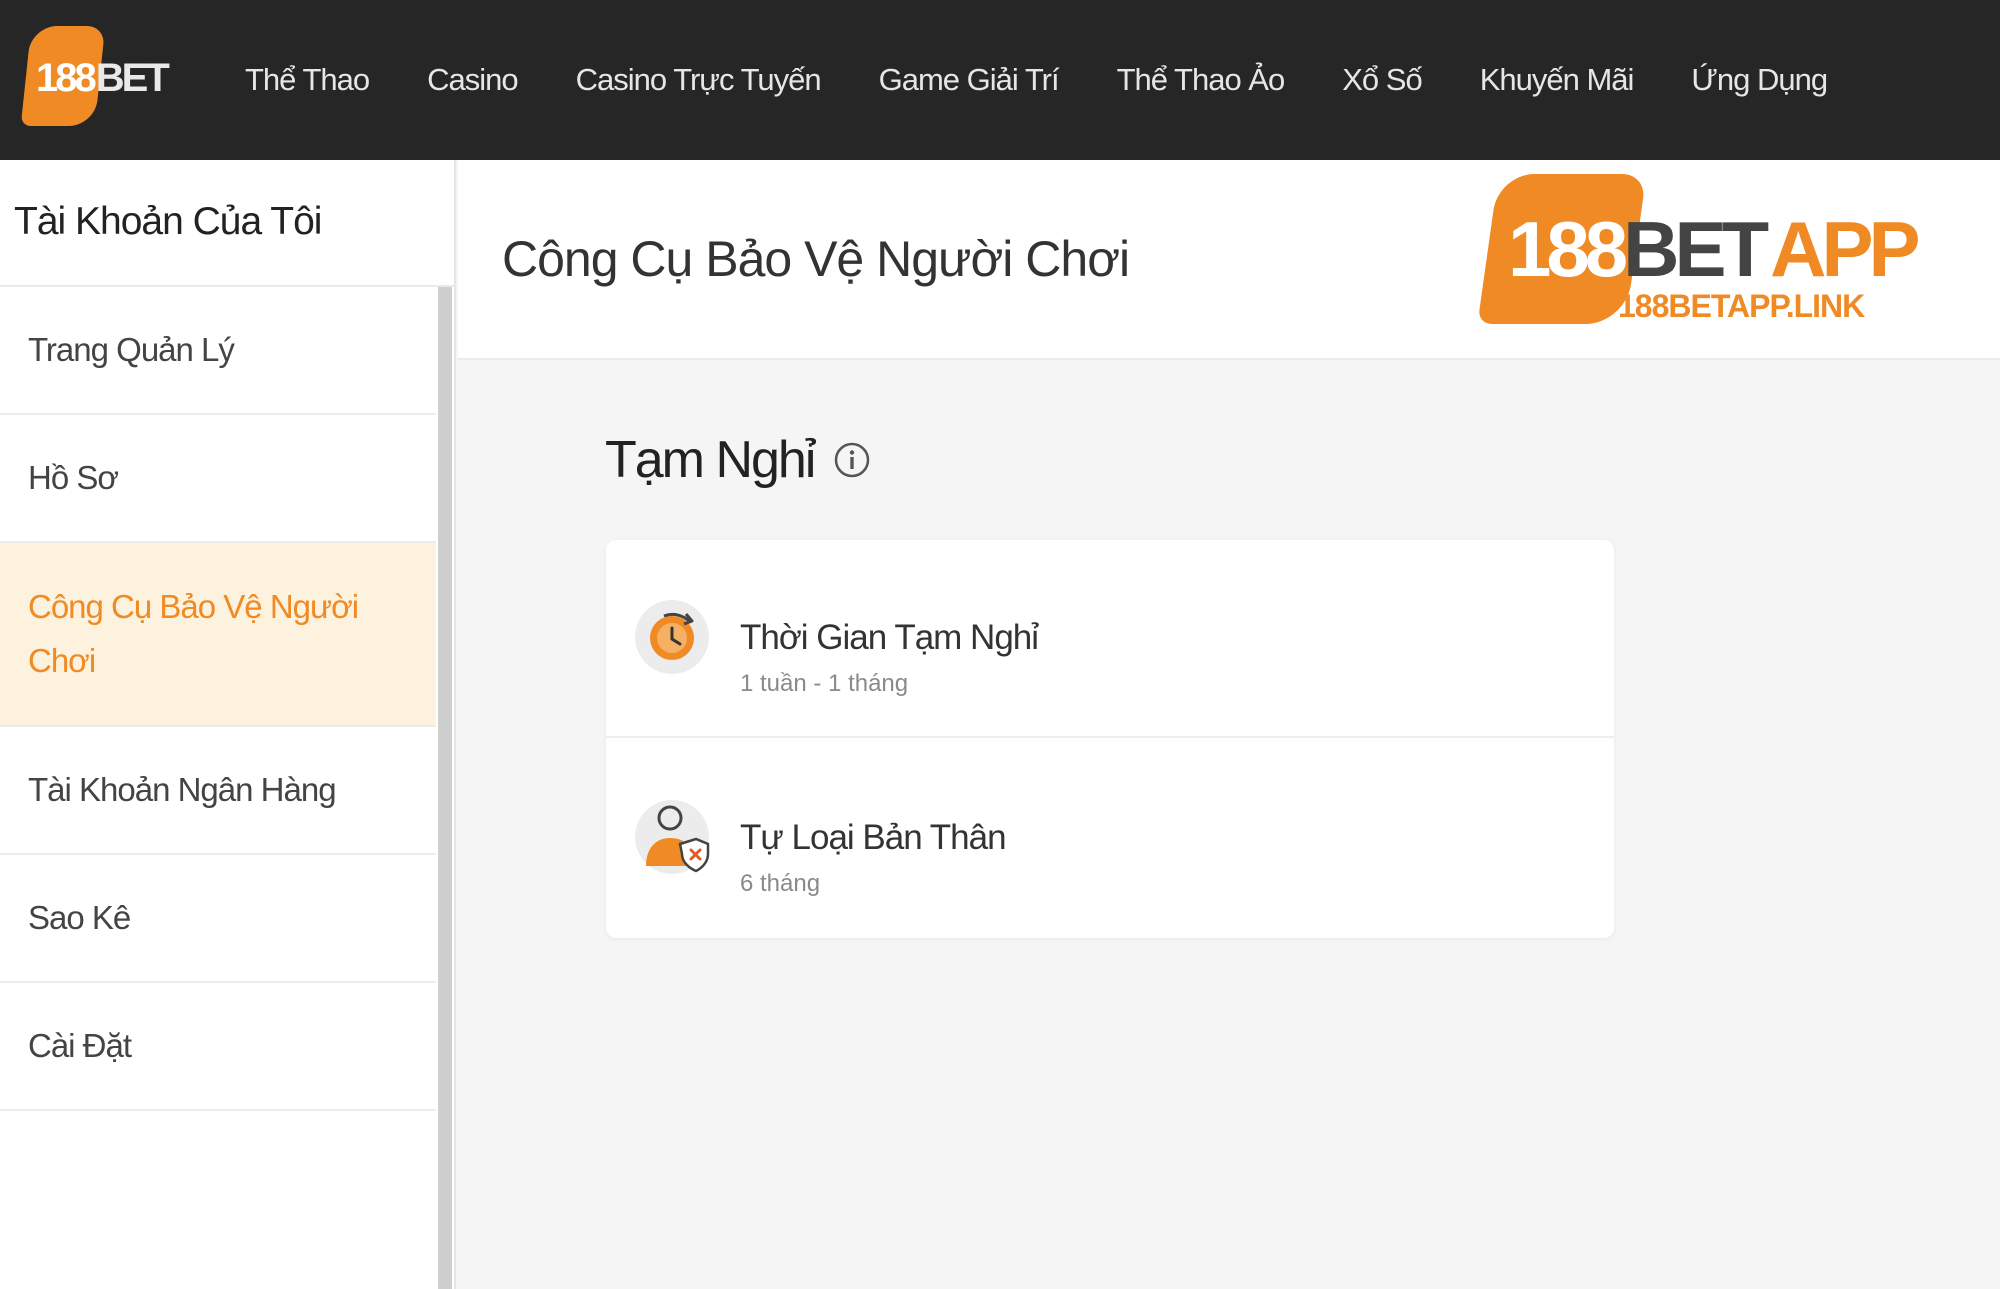 Image resolution: width=2000 pixels, height=1289 pixels. What do you see at coordinates (873, 837) in the screenshot?
I see `option-title: Tự Loại Bản Thân` at bounding box center [873, 837].